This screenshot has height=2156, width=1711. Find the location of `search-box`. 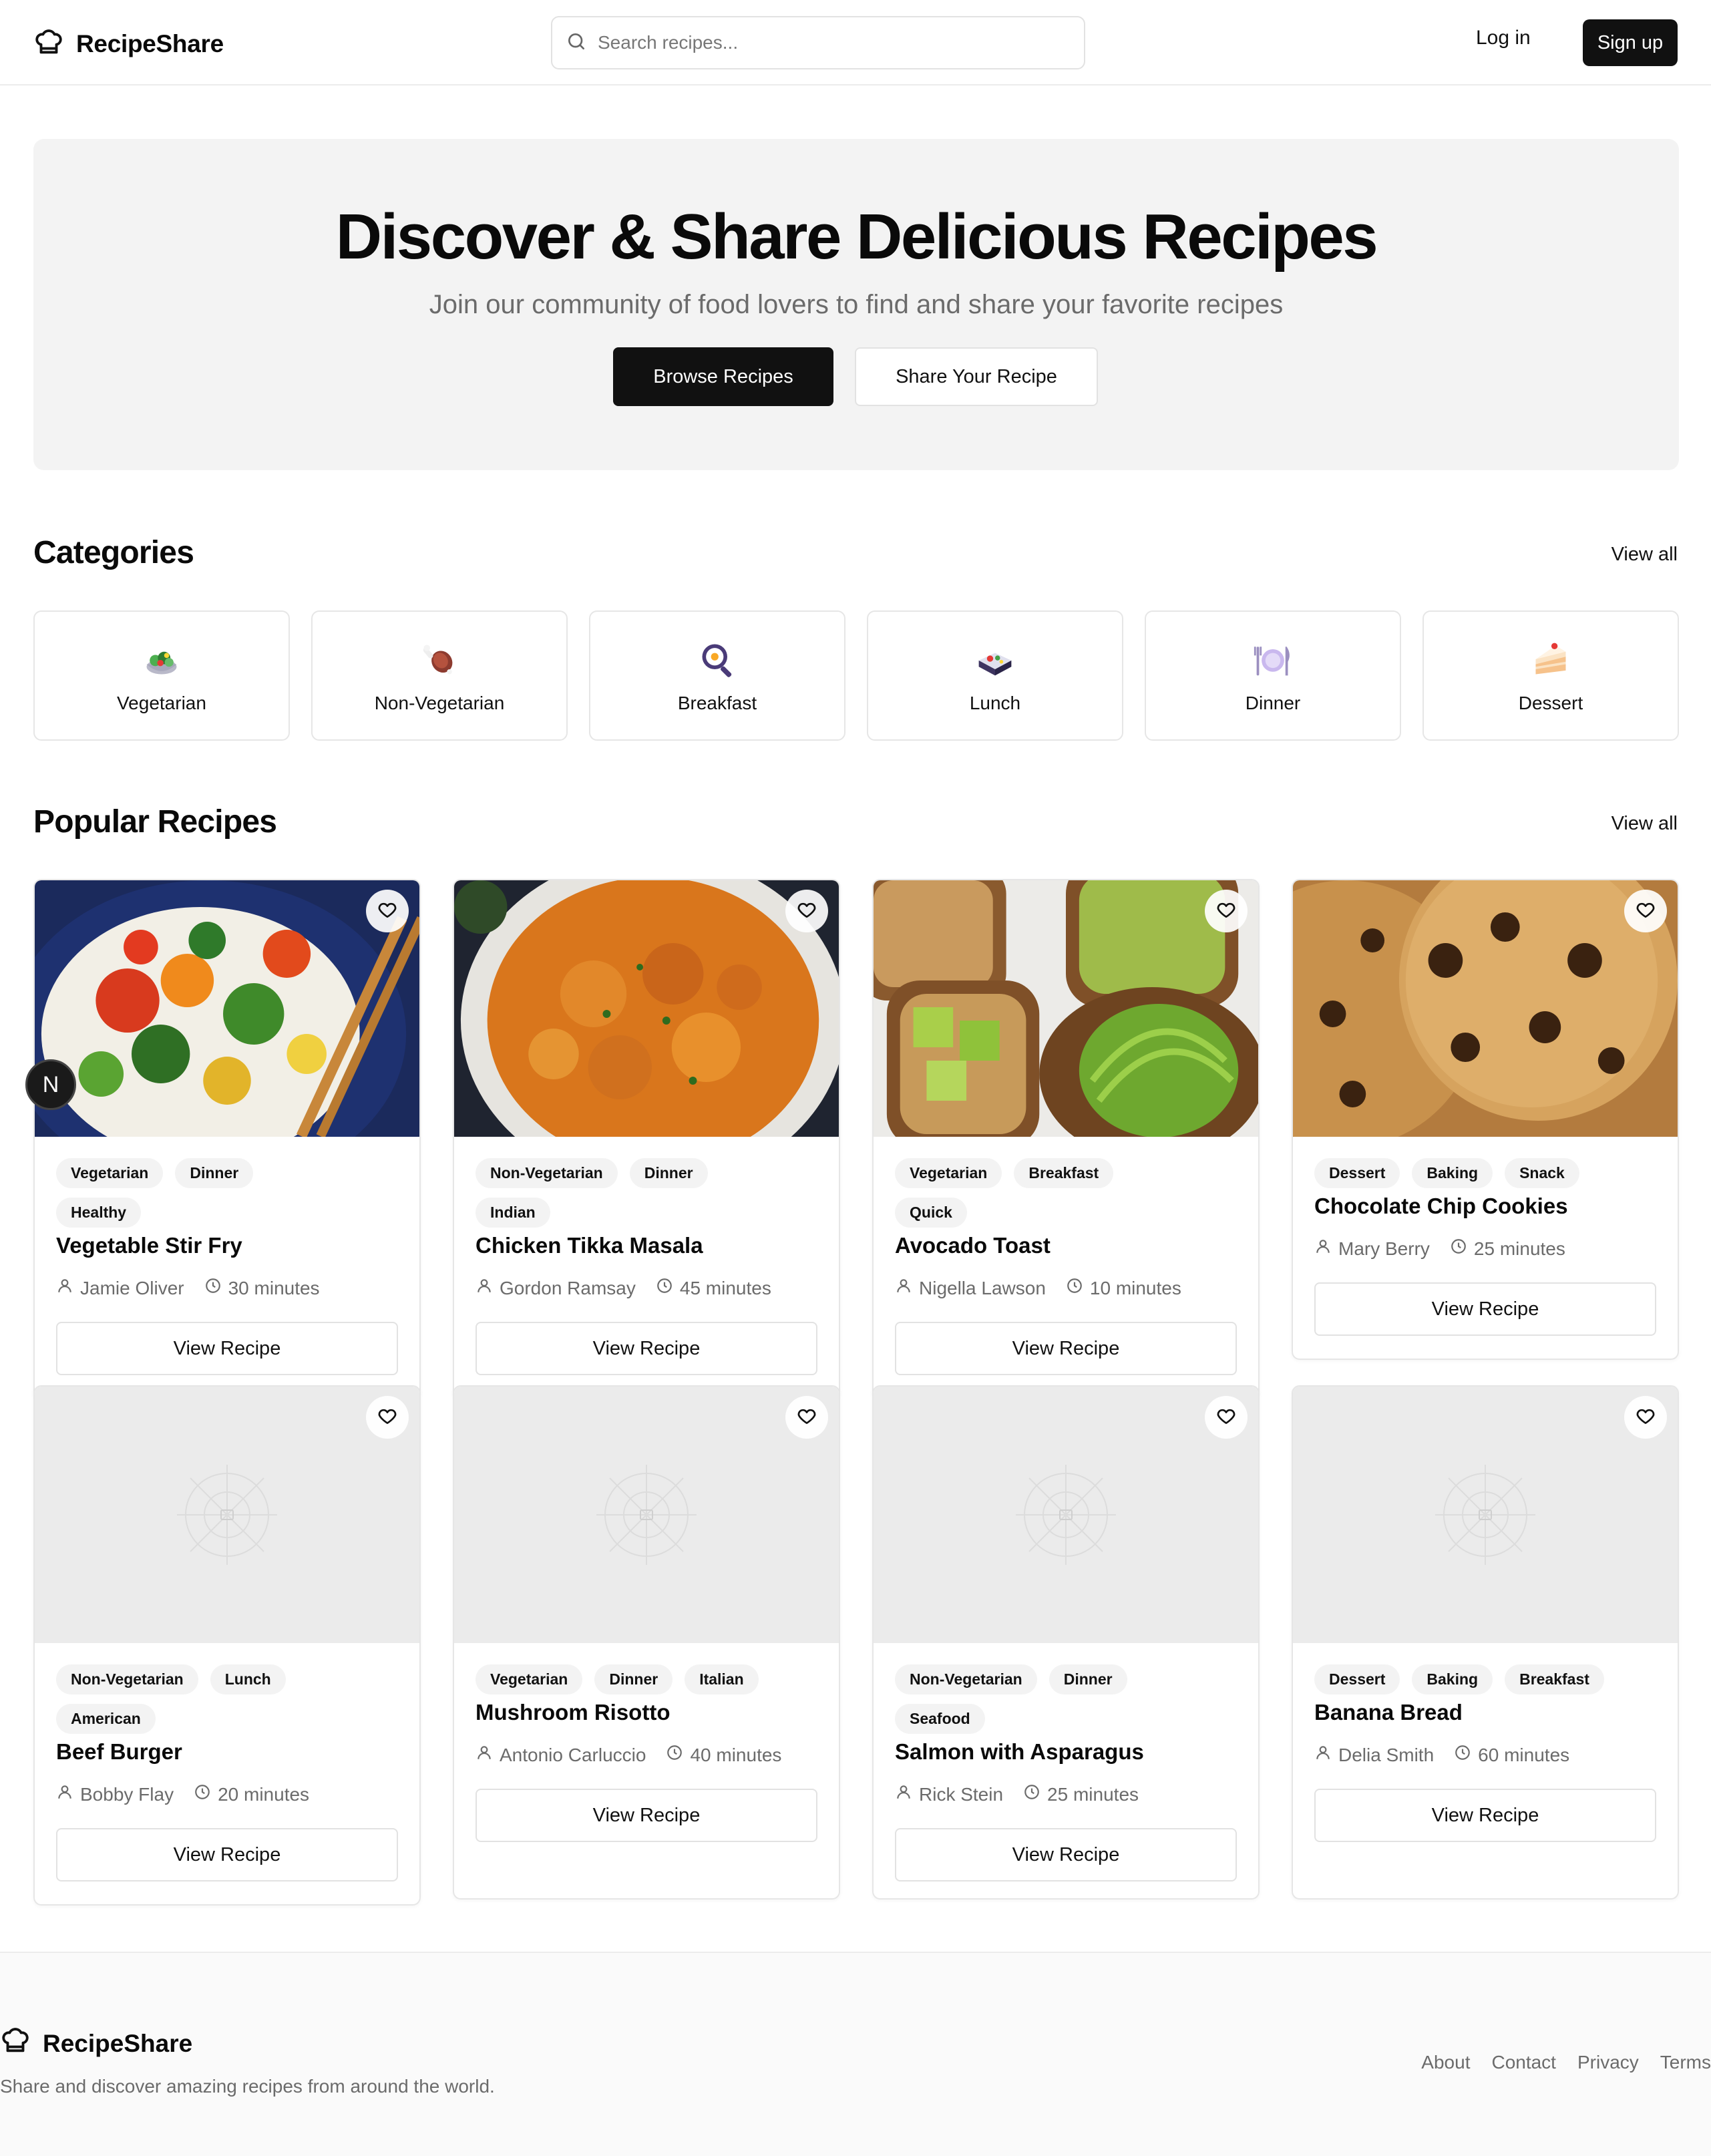

search-box is located at coordinates (818, 42).